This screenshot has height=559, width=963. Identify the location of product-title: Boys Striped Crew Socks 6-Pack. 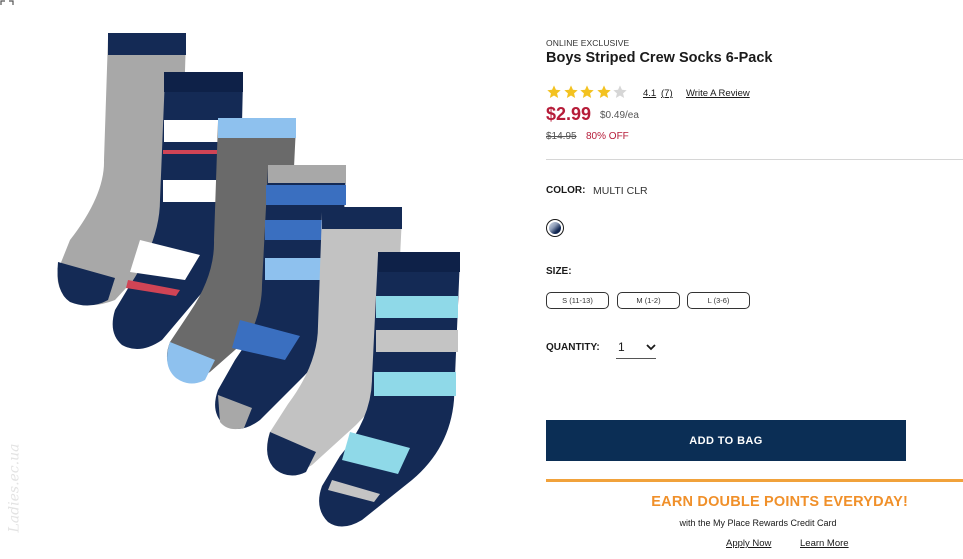
(659, 58).